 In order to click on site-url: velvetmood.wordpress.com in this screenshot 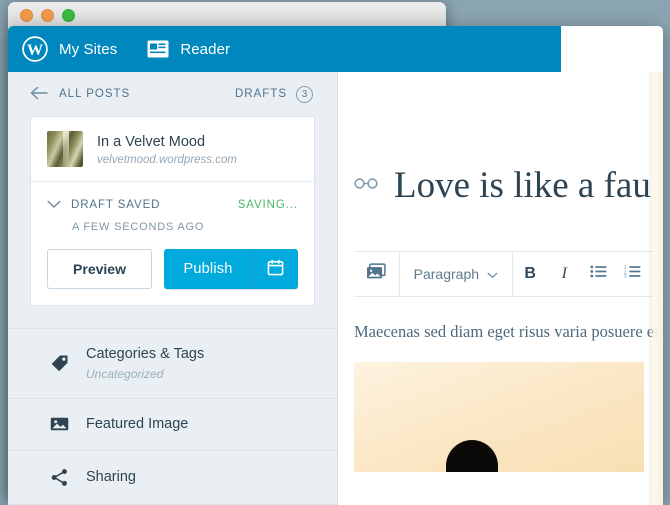, I will do `click(167, 159)`.